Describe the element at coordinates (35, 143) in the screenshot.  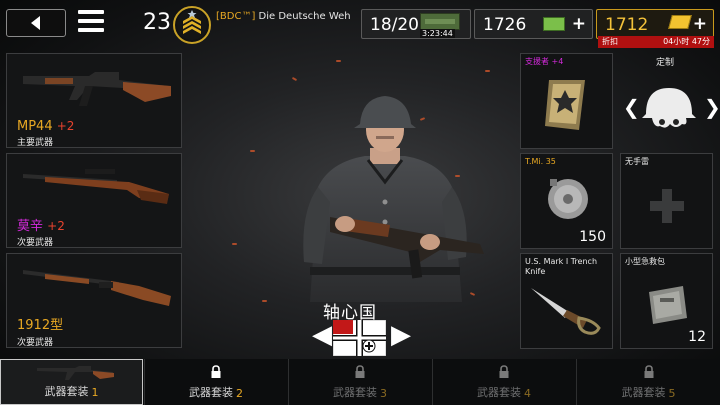
I see `weapon-slot-type: 主要武器` at that location.